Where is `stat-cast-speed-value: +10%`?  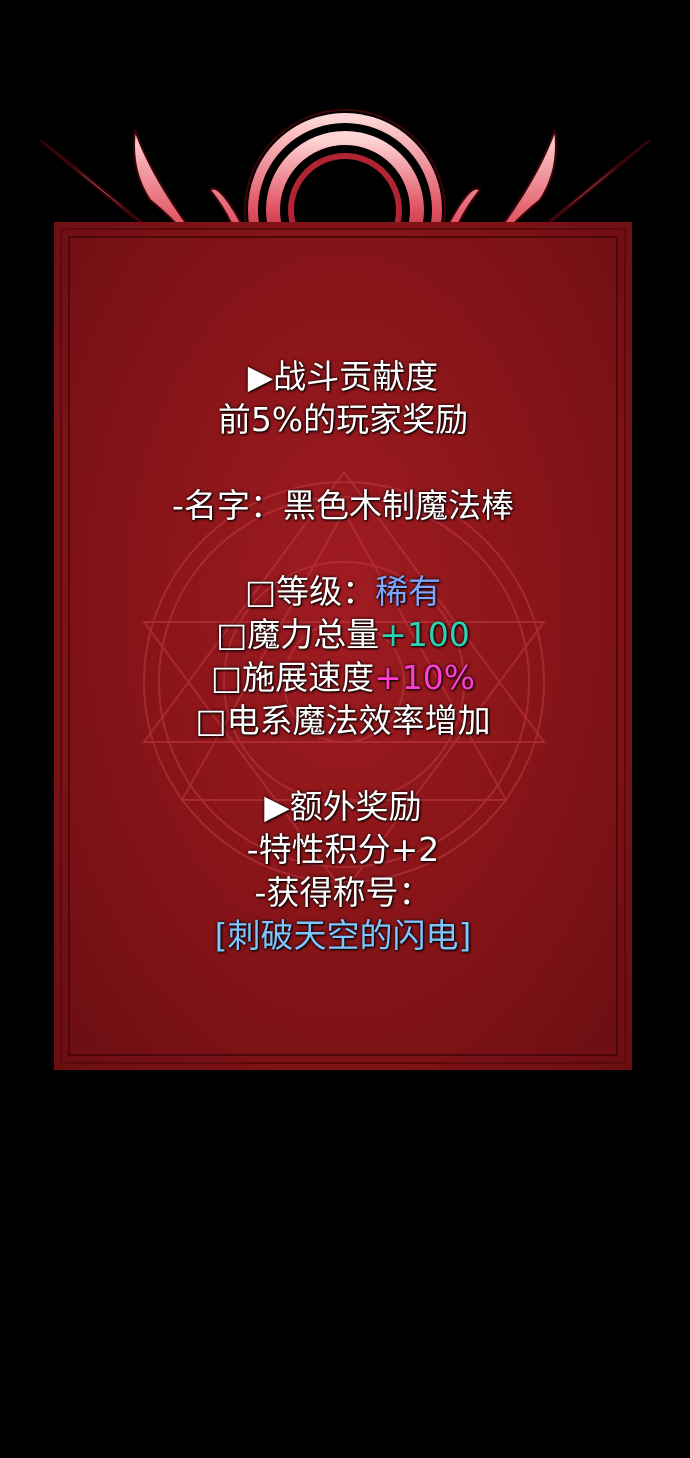
stat-cast-speed-value: +10% is located at coordinates (425, 677).